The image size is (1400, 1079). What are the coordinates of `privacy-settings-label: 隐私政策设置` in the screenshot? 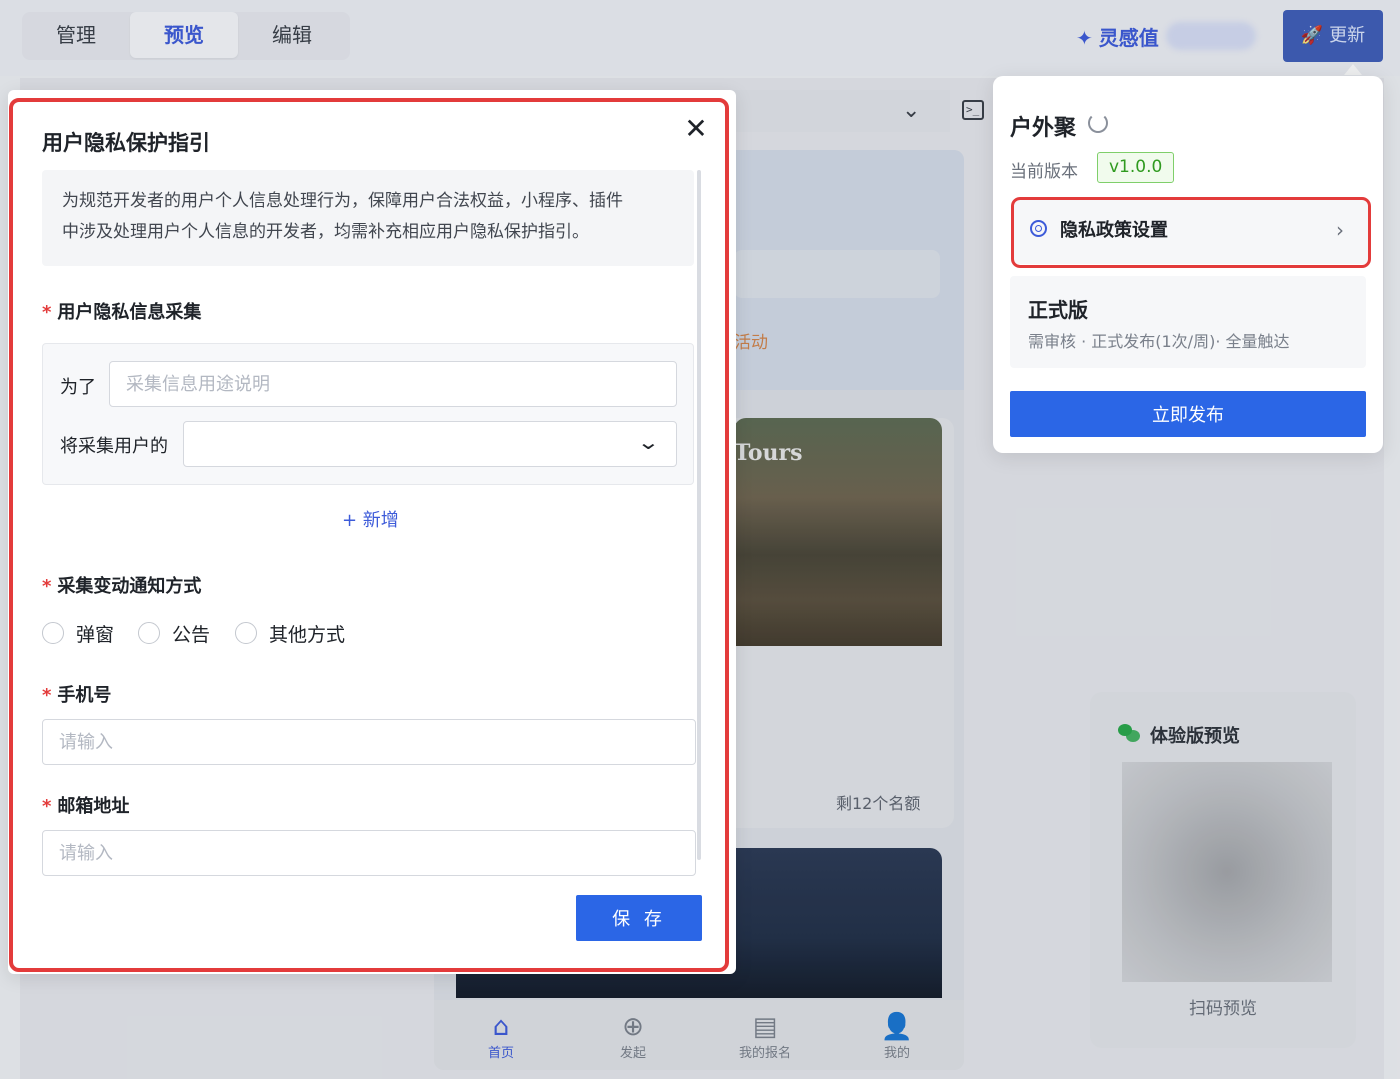 It's located at (1114, 230).